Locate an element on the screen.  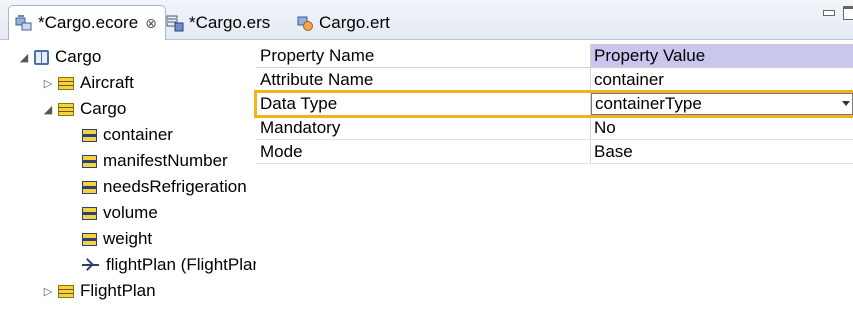
reference-icon is located at coordinates (91, 265).